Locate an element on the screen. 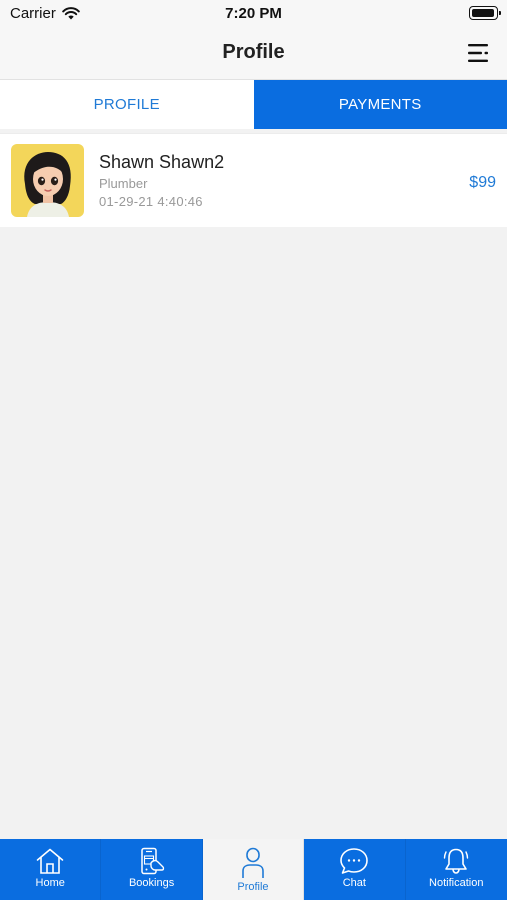  avatar is located at coordinates (47, 180).